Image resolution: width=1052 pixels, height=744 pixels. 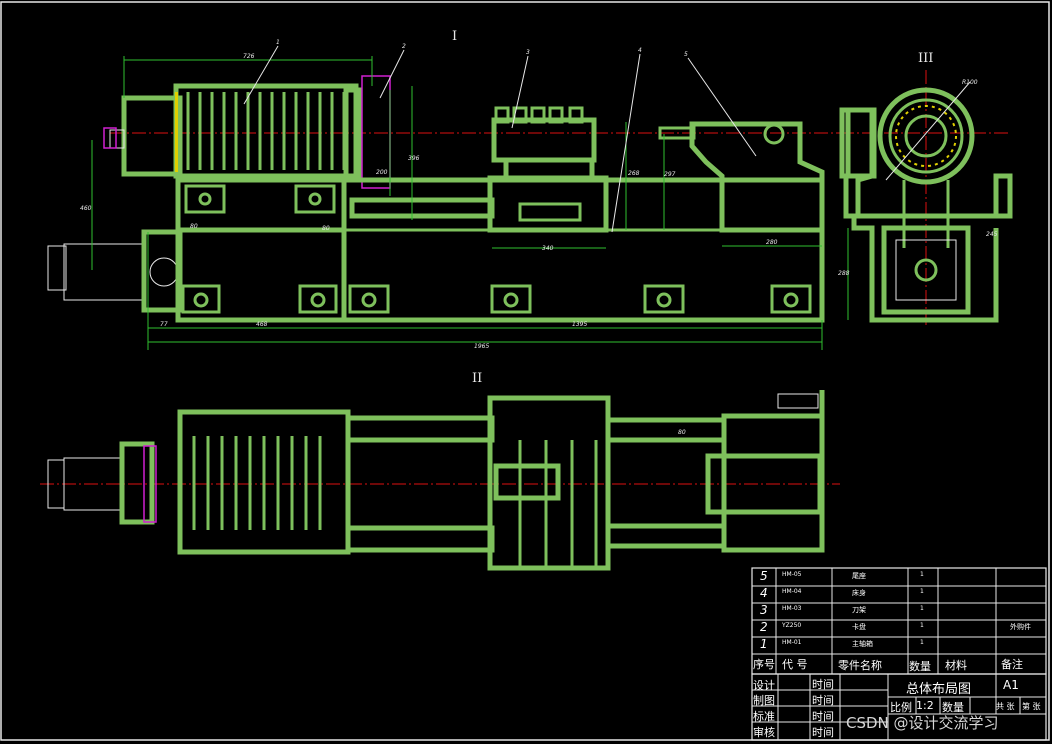 I want to click on parts-cell-note: 外购件, so click(x=1020, y=627).